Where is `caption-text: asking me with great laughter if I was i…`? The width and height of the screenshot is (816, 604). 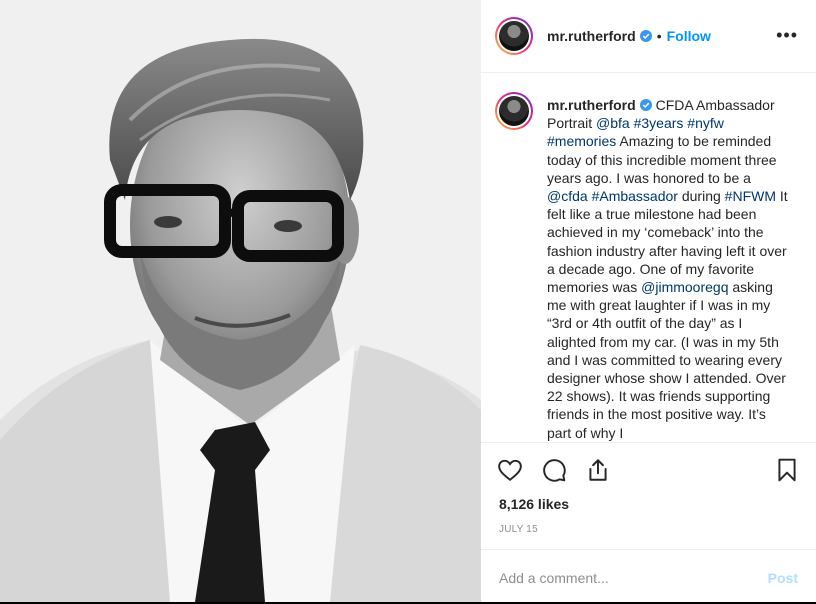 caption-text: asking me with great laughter if I was i… is located at coordinates (666, 360).